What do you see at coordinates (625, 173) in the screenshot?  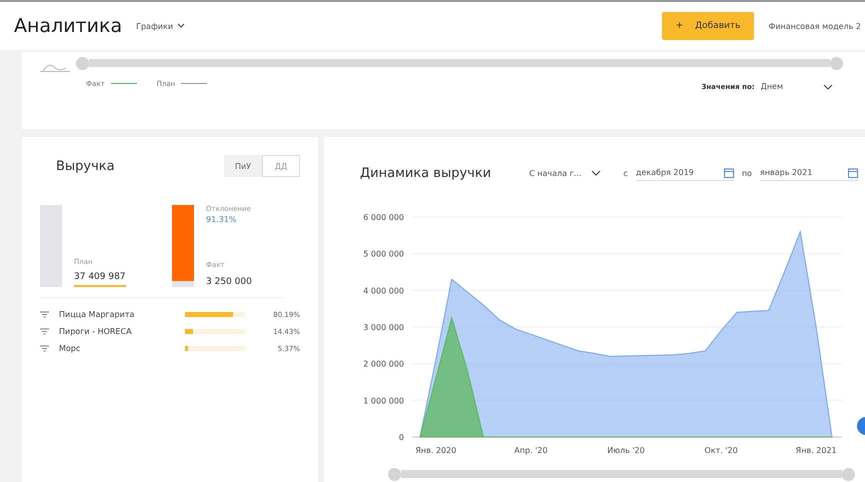 I see `from-label: с` at bounding box center [625, 173].